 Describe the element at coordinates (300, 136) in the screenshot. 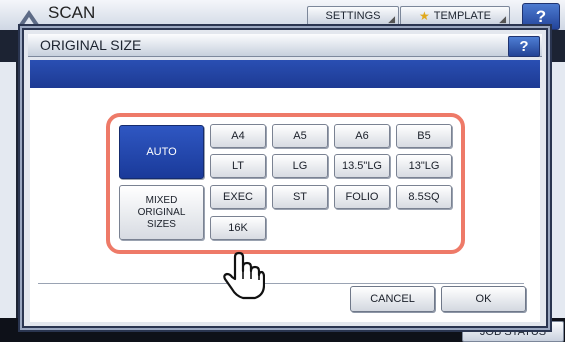

I see `size-option-a5: A5` at that location.